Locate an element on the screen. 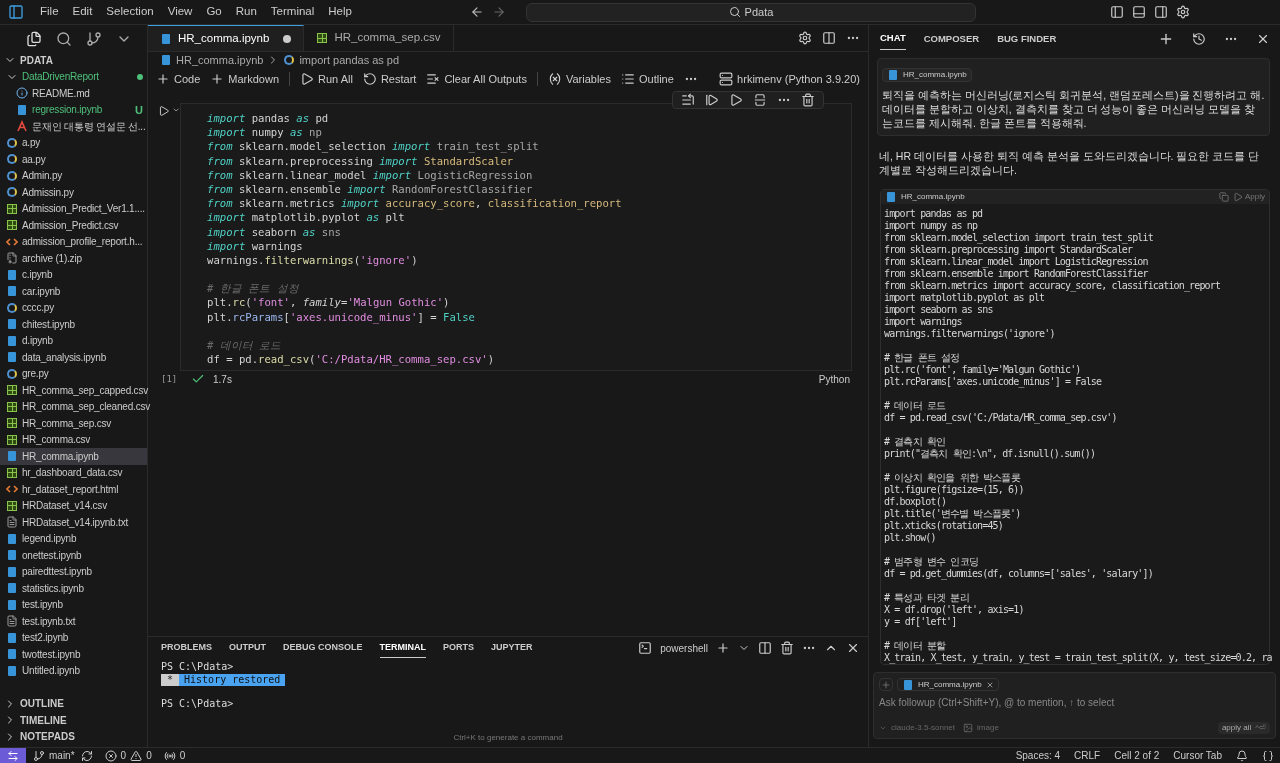  toolbar-button: Clear All Outputs is located at coordinates (476, 79).